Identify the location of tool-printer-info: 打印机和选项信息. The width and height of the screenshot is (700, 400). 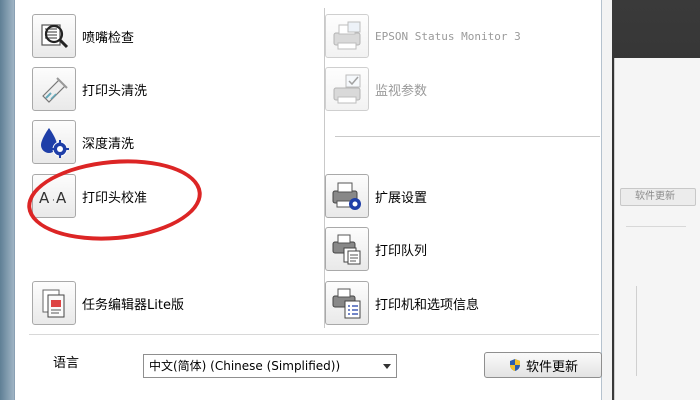
(402, 303).